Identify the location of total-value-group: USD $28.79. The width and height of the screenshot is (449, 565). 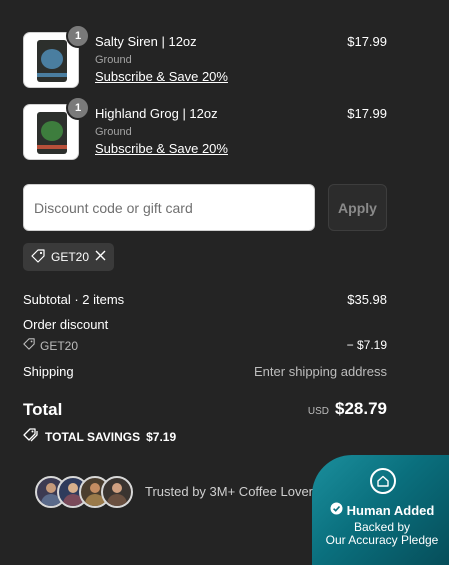
(347, 409).